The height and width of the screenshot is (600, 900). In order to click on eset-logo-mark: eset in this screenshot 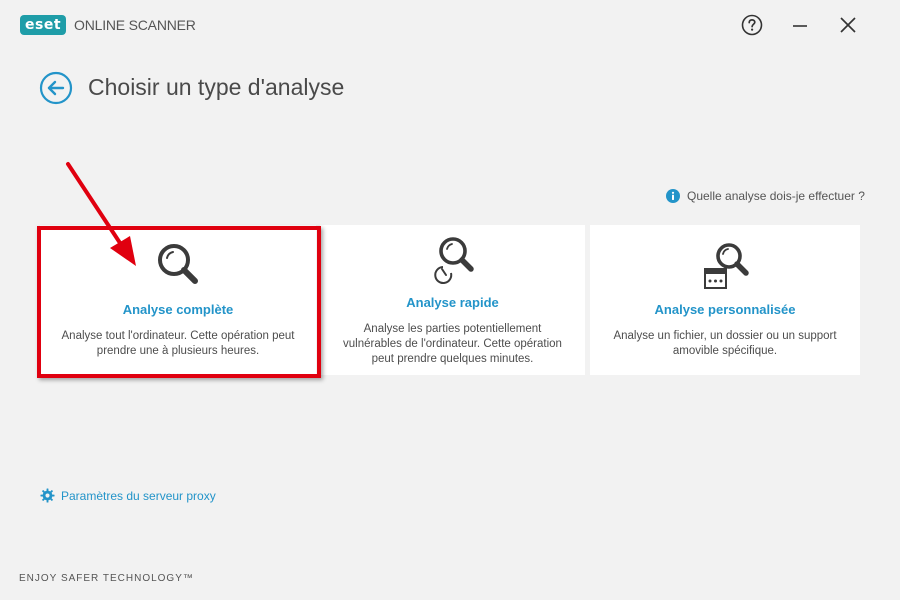, I will do `click(43, 25)`.